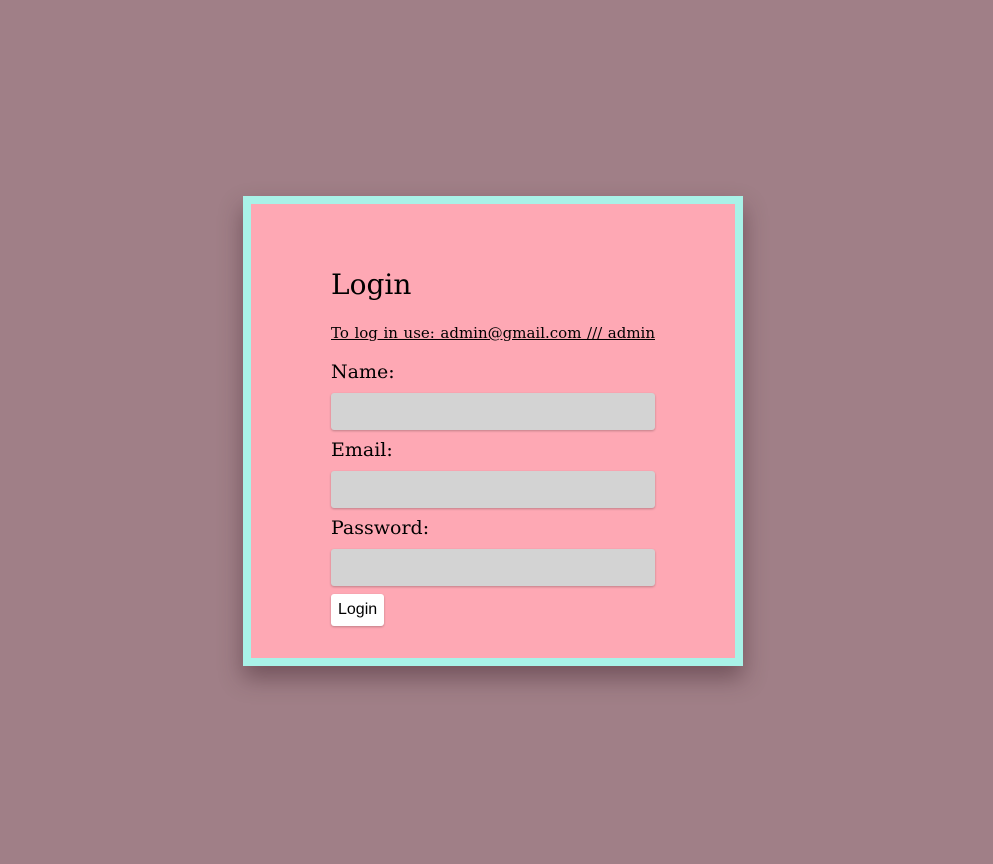  I want to click on name-label: Name:, so click(363, 372).